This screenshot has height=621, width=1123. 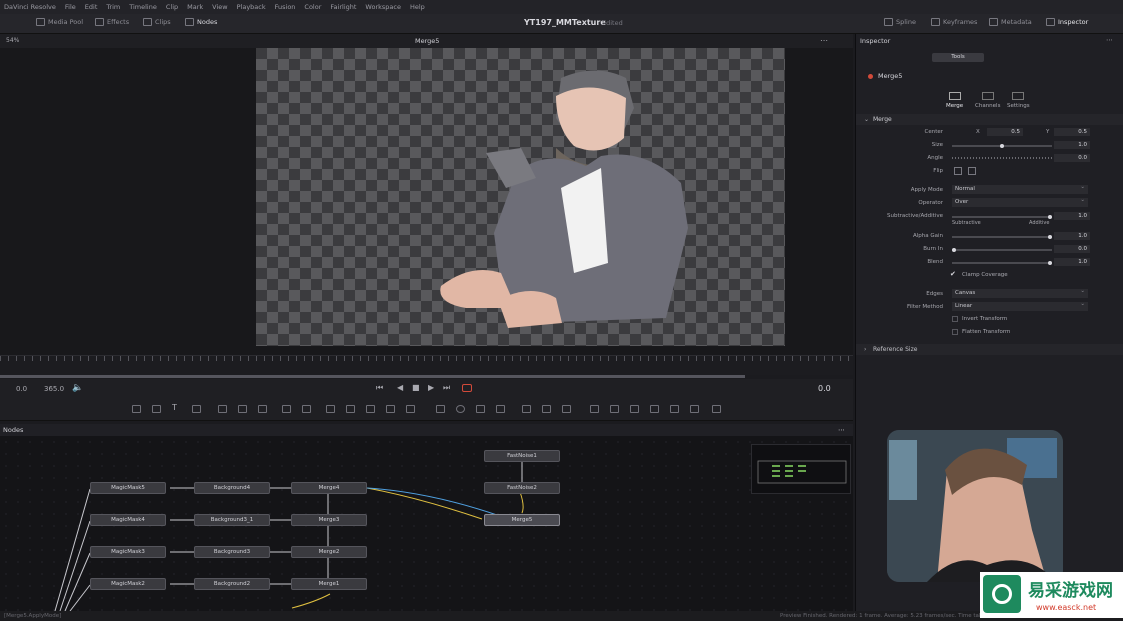 What do you see at coordinates (329, 552) in the screenshot?
I see `node-merge2: Merge2` at bounding box center [329, 552].